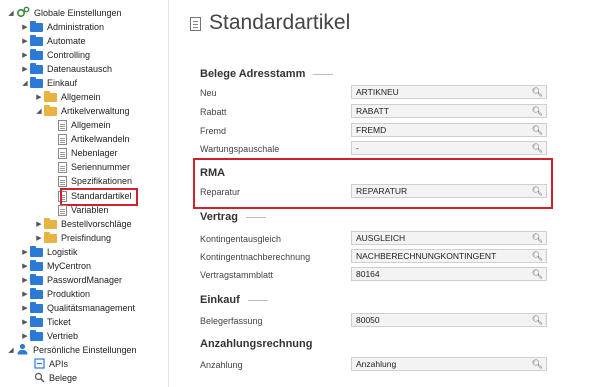  I want to click on field-fremd: FREMD 🔍︎, so click(449, 130).